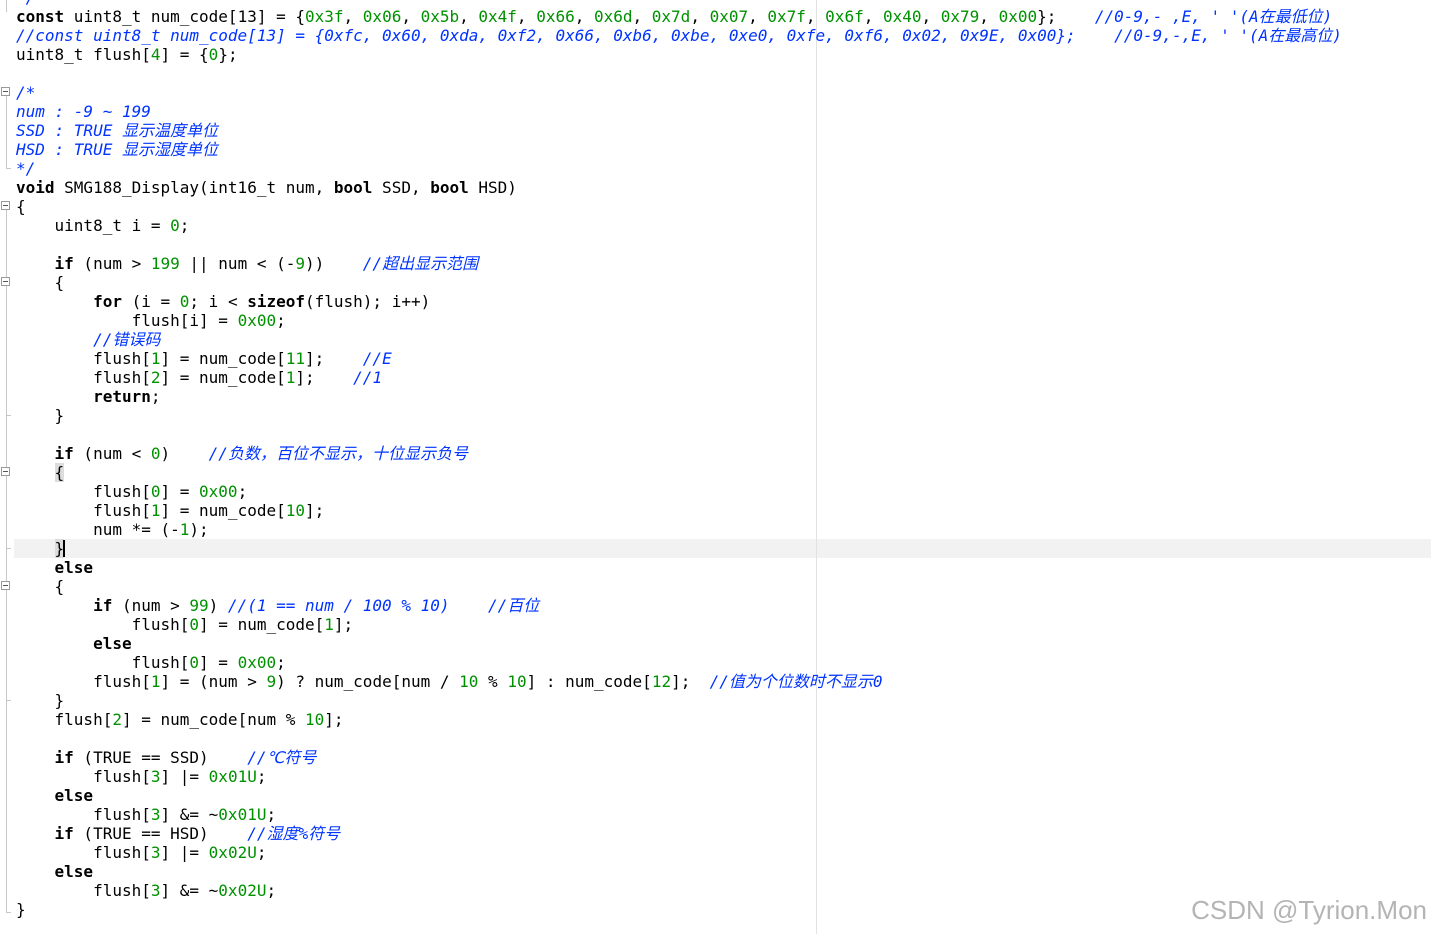 This screenshot has height=934, width=1431. What do you see at coordinates (26, 168) in the screenshot?
I see `comment-token: */` at bounding box center [26, 168].